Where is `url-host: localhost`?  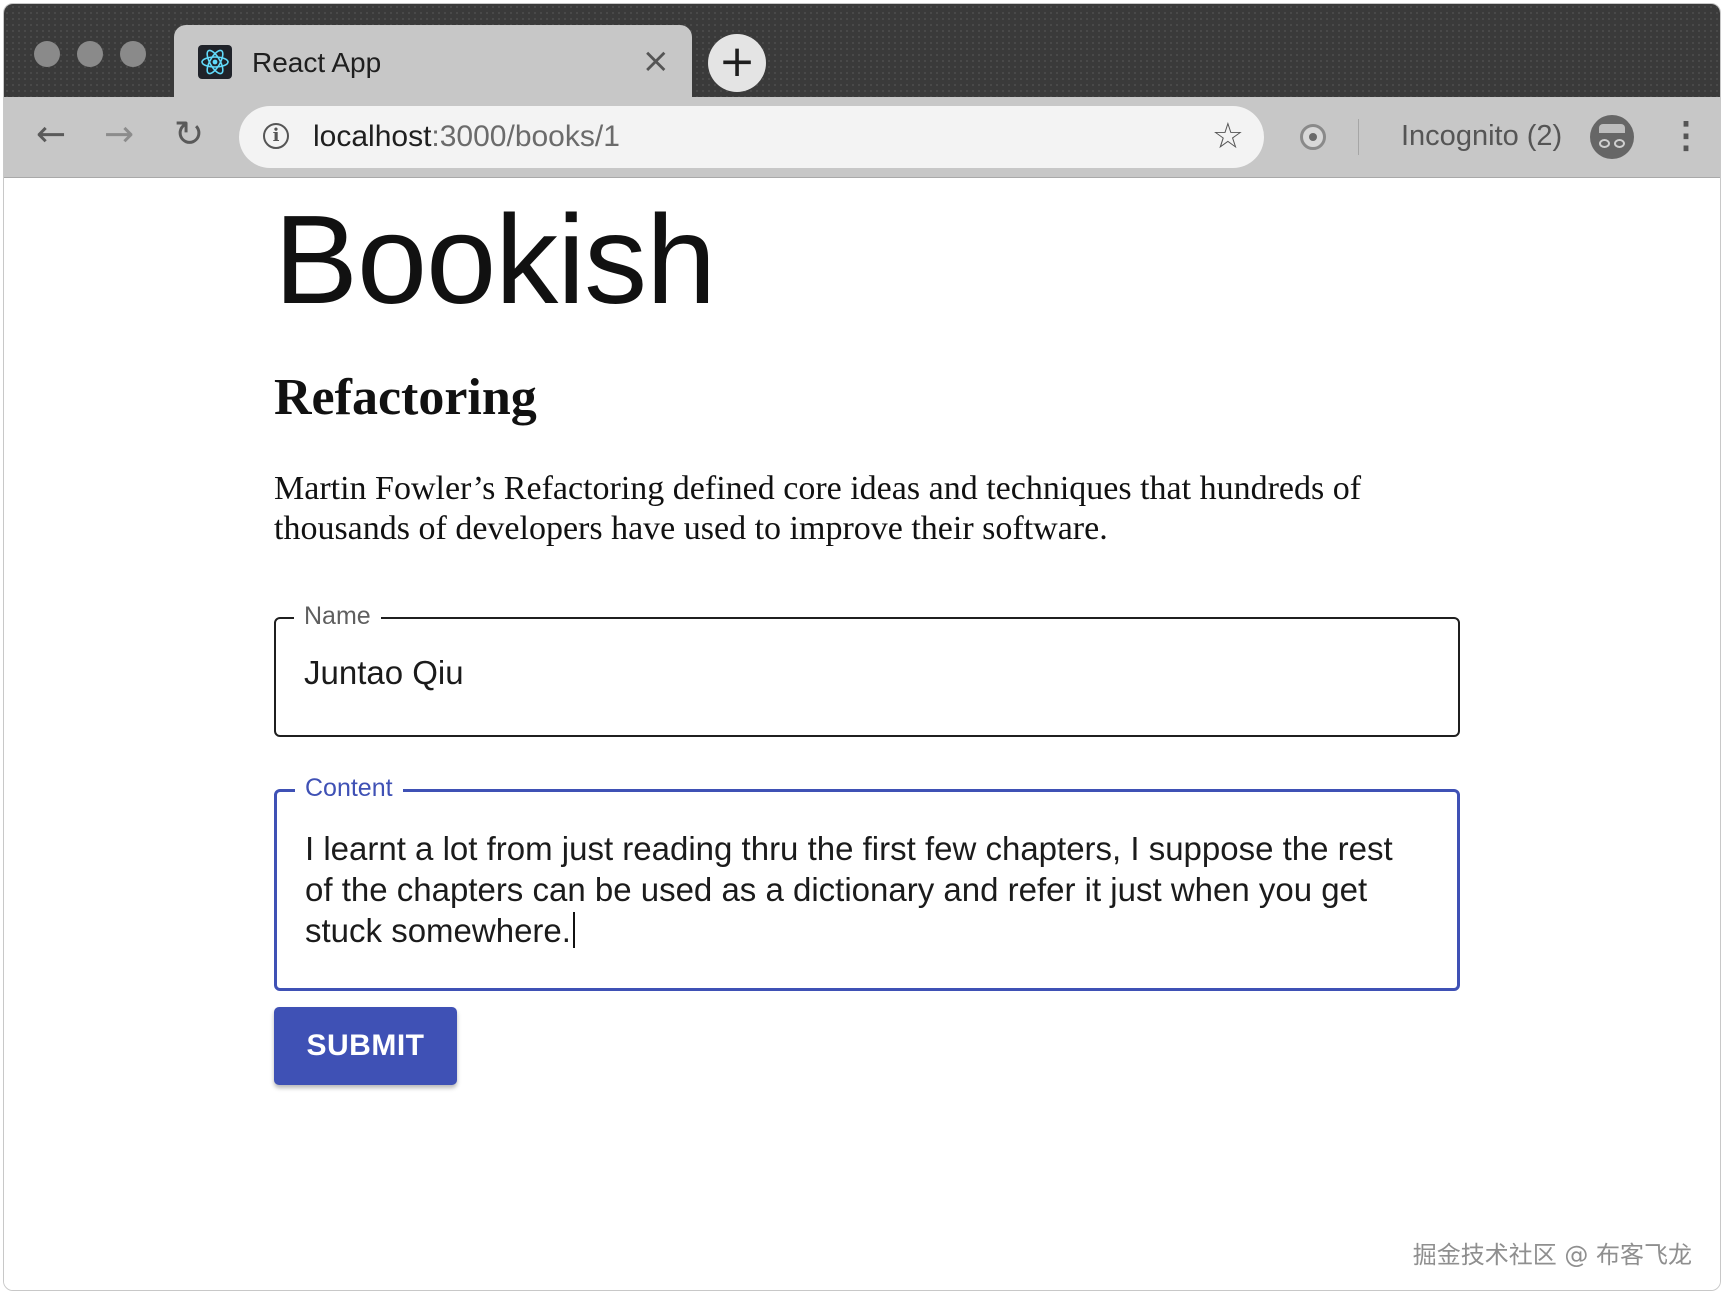 url-host: localhost is located at coordinates (372, 136).